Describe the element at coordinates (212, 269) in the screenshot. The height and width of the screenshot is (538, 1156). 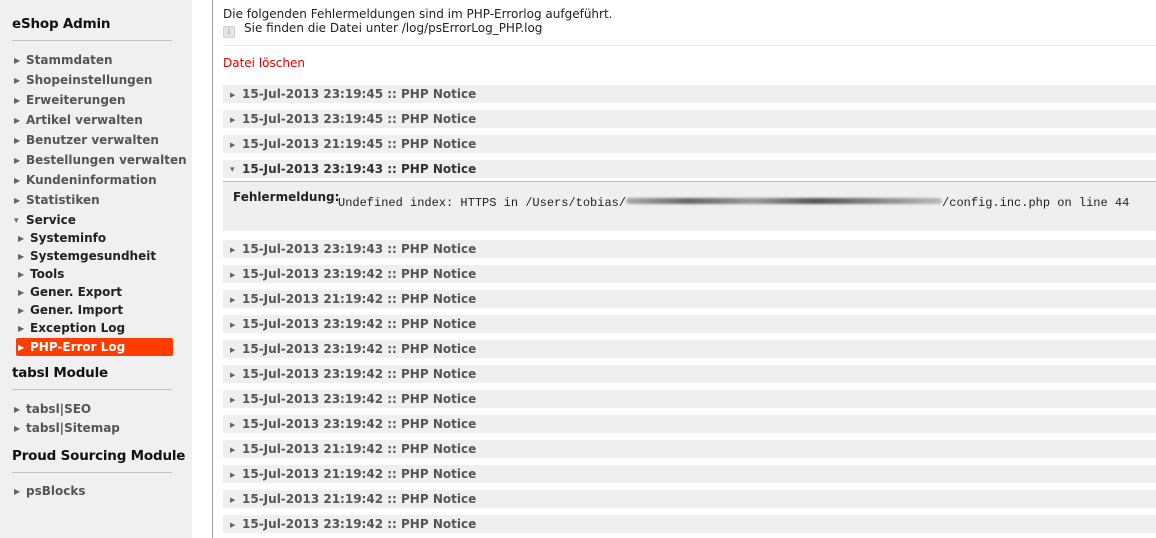
I see `frame-divider` at that location.